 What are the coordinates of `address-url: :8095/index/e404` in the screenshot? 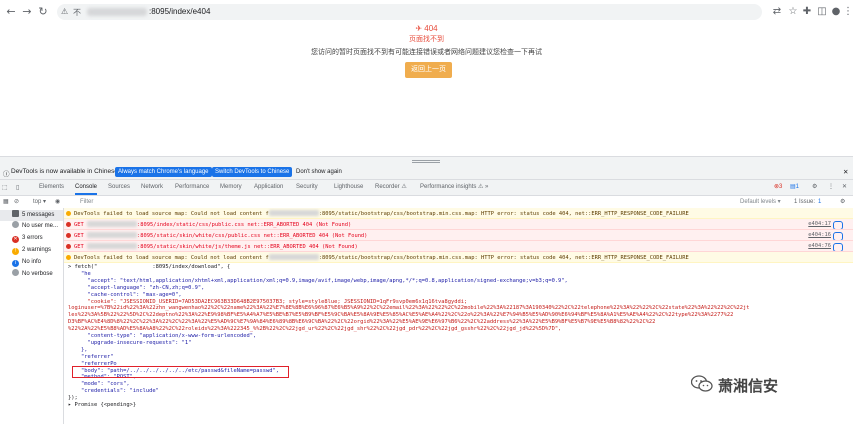 It's located at (179, 11).